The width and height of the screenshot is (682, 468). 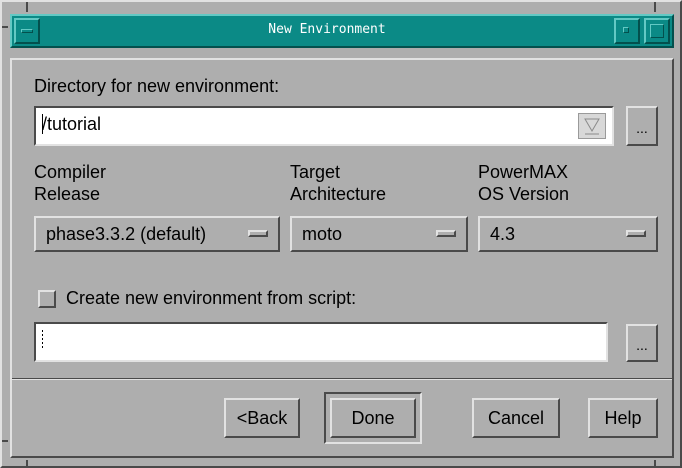 What do you see at coordinates (67, 194) in the screenshot?
I see `compiler-release-label-line2: Release` at bounding box center [67, 194].